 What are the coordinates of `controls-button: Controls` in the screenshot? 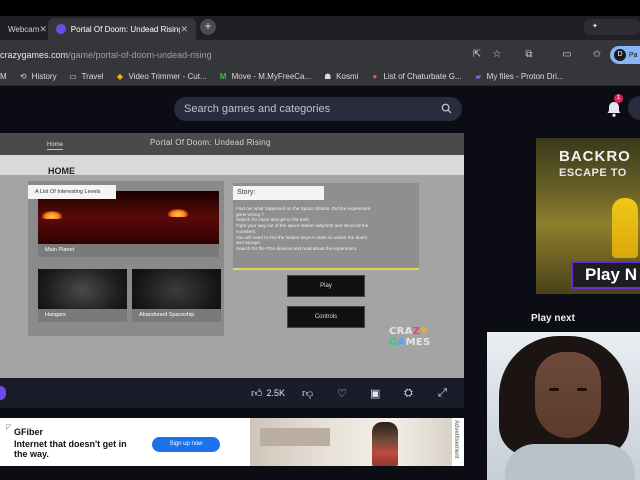 It's located at (326, 317).